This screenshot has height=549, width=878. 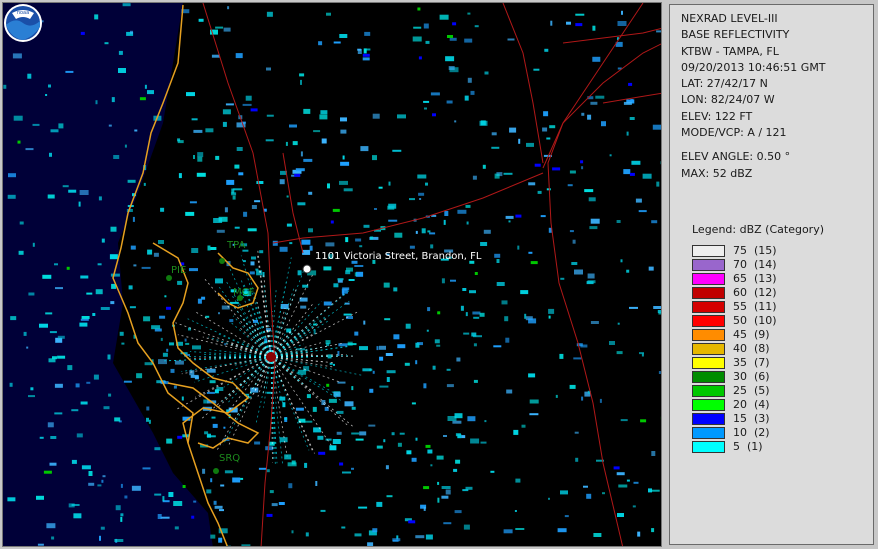 I want to click on road-i4, so click(x=408, y=208).